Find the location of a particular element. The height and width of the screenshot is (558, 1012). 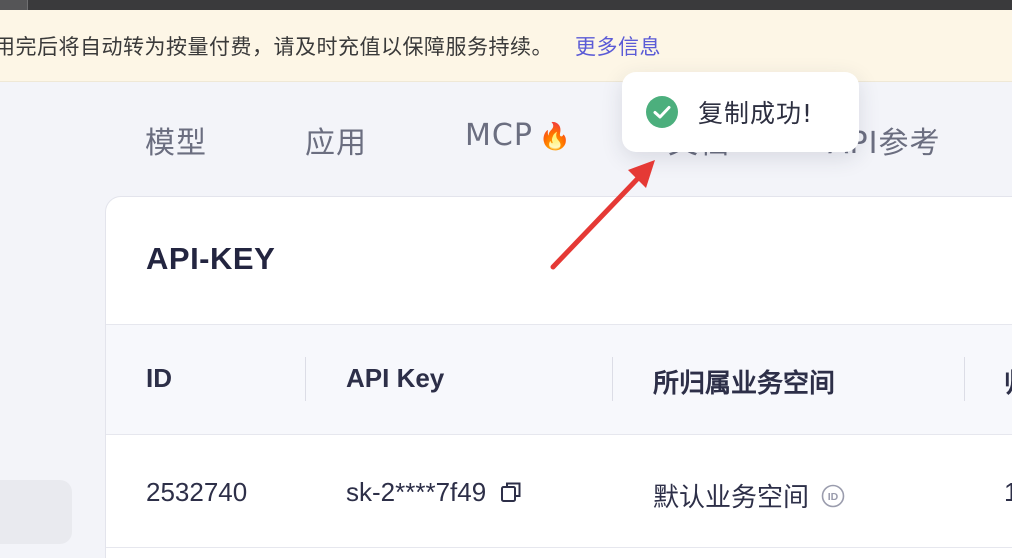

main-nav-tabs: 模型 应用 MCP🔥 文档 API参考 is located at coordinates (506, 143).